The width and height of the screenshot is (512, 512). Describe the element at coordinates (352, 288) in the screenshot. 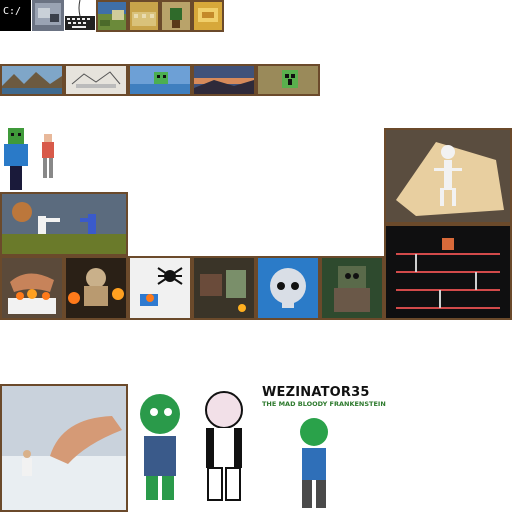

I see `creature-thumbnail` at that location.